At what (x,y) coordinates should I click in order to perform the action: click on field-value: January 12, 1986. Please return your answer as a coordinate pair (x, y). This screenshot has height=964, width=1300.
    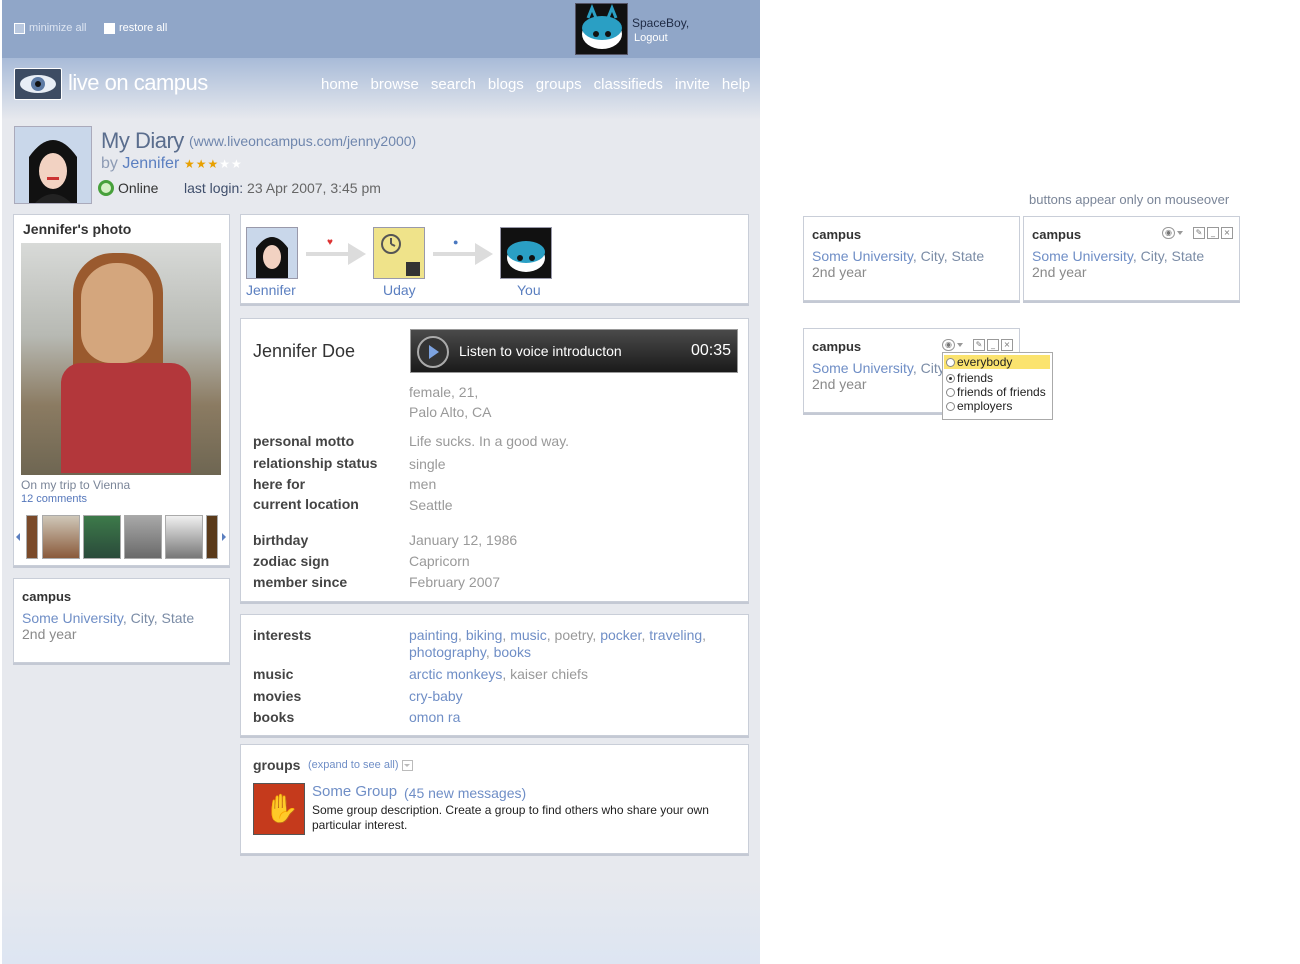
    Looking at the image, I should click on (463, 540).